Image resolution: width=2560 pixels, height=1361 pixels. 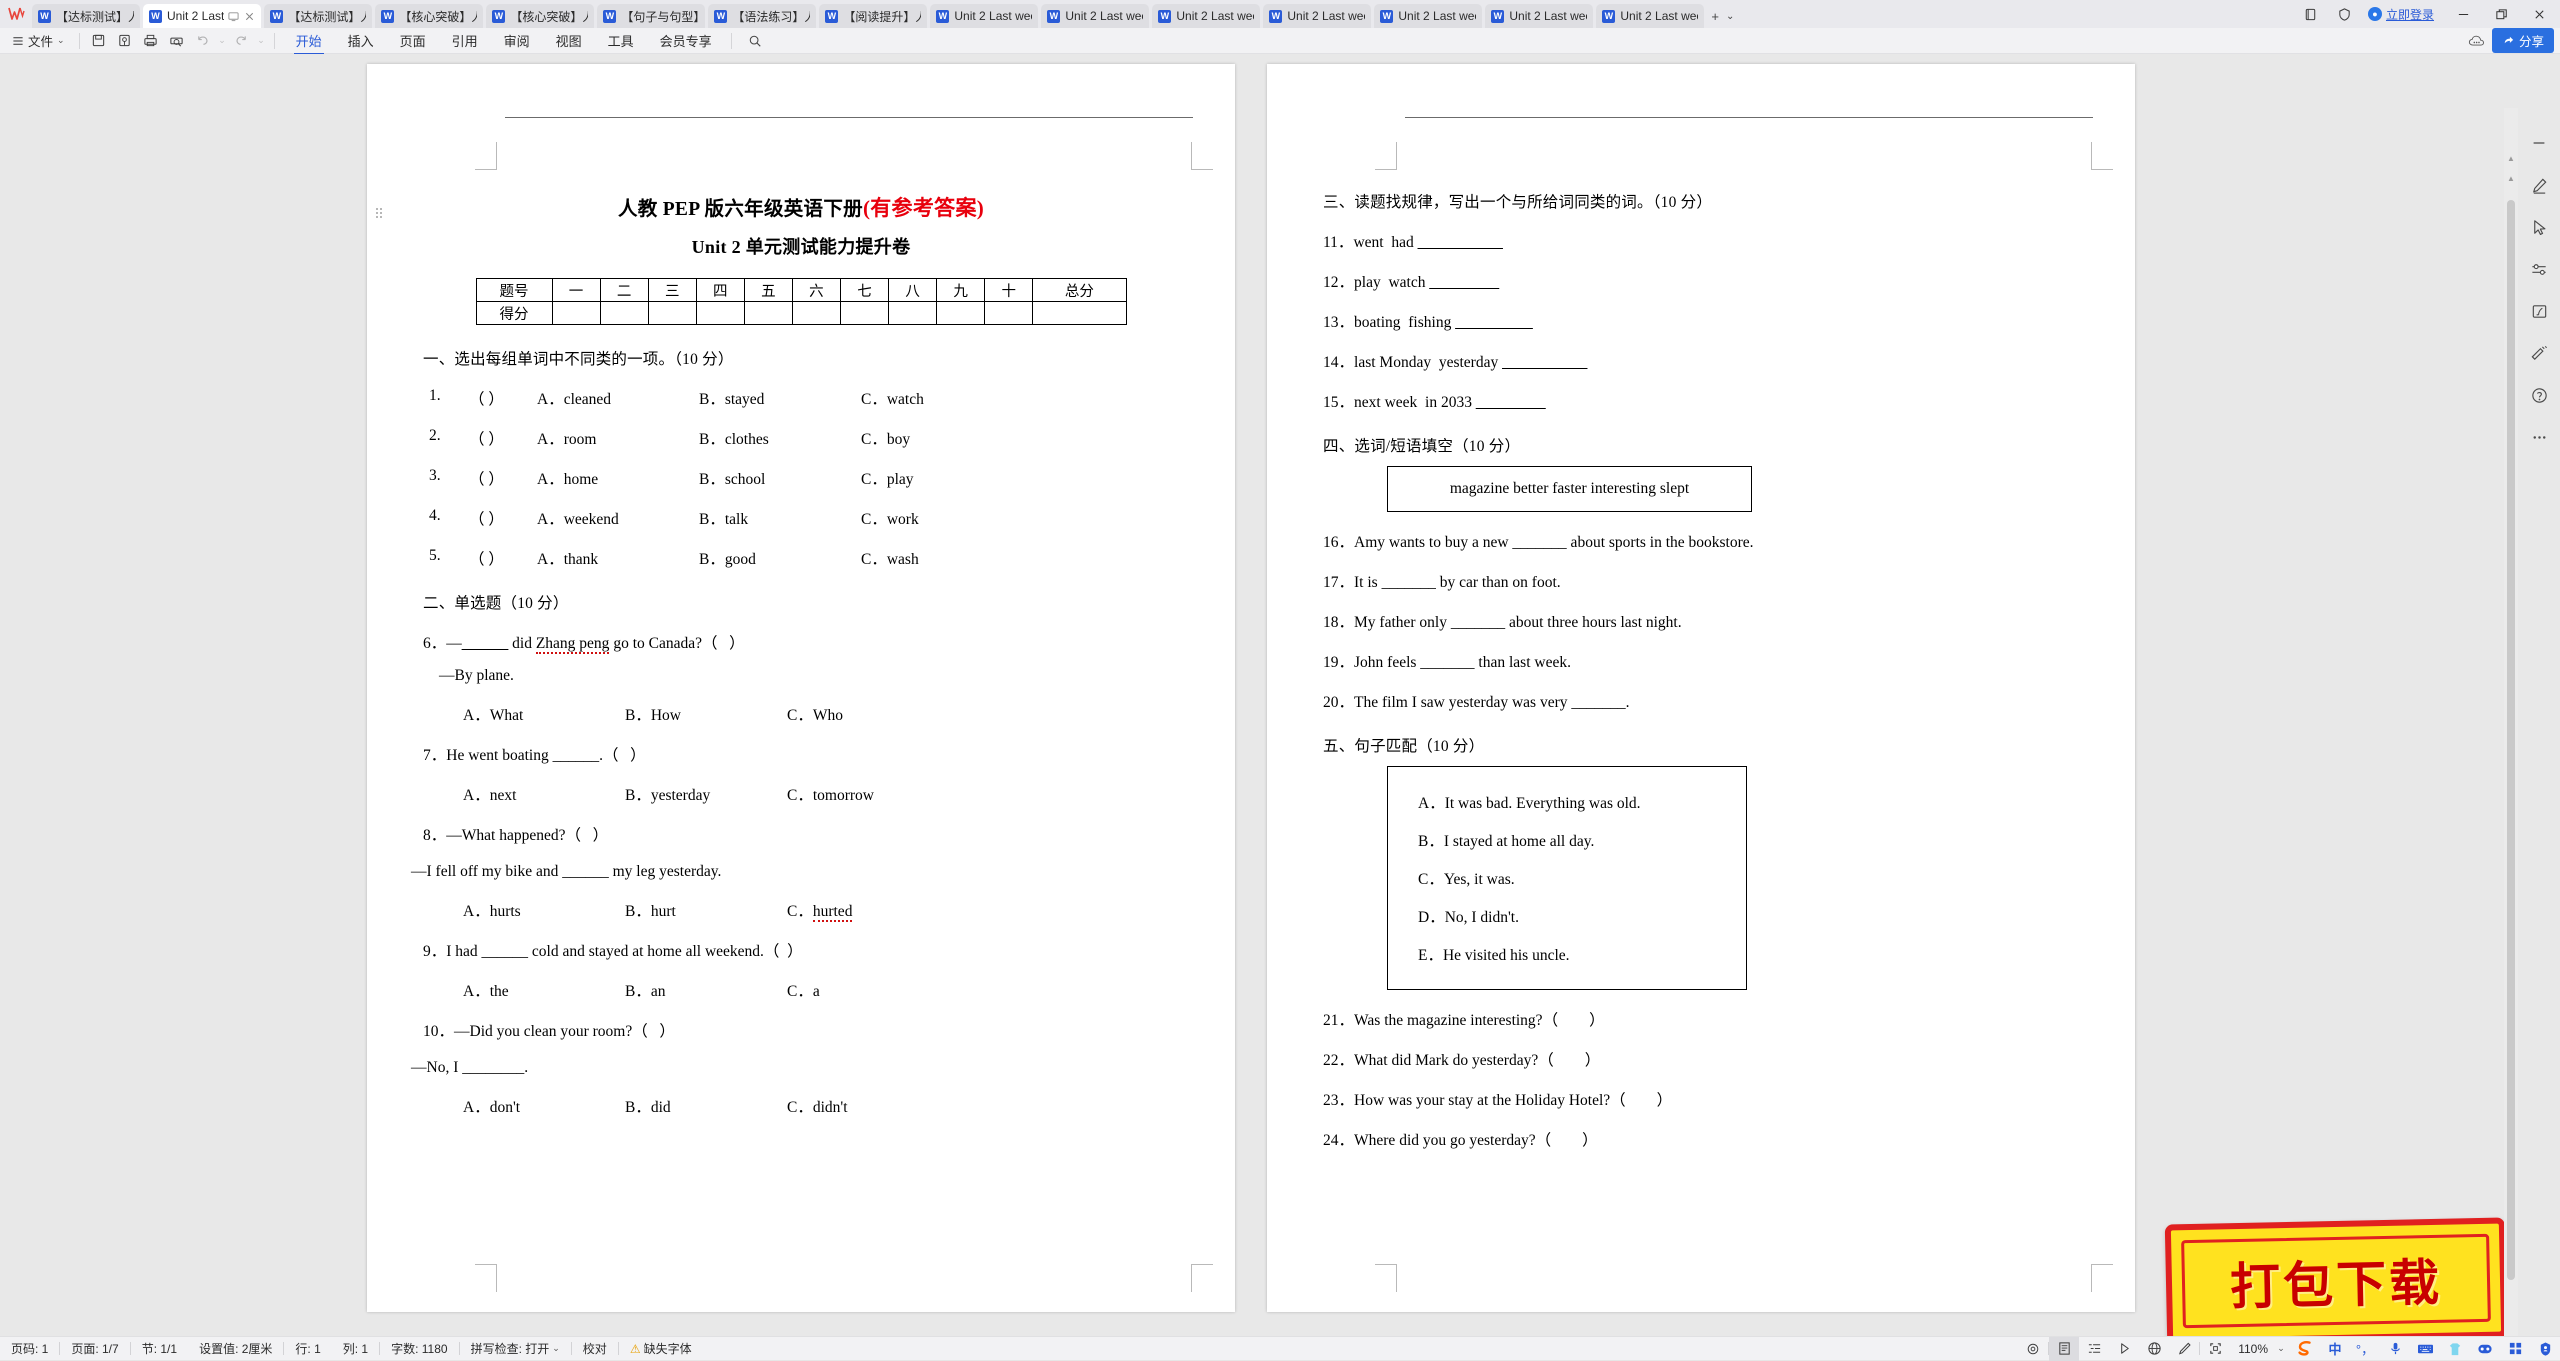 I want to click on status-proofread: 校对, so click(x=595, y=1348).